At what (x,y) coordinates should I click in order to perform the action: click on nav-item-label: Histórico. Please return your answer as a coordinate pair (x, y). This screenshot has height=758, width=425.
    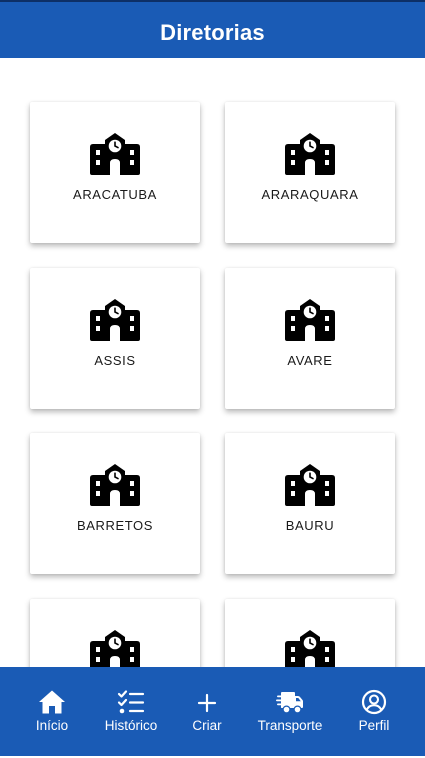
    Looking at the image, I should click on (131, 725).